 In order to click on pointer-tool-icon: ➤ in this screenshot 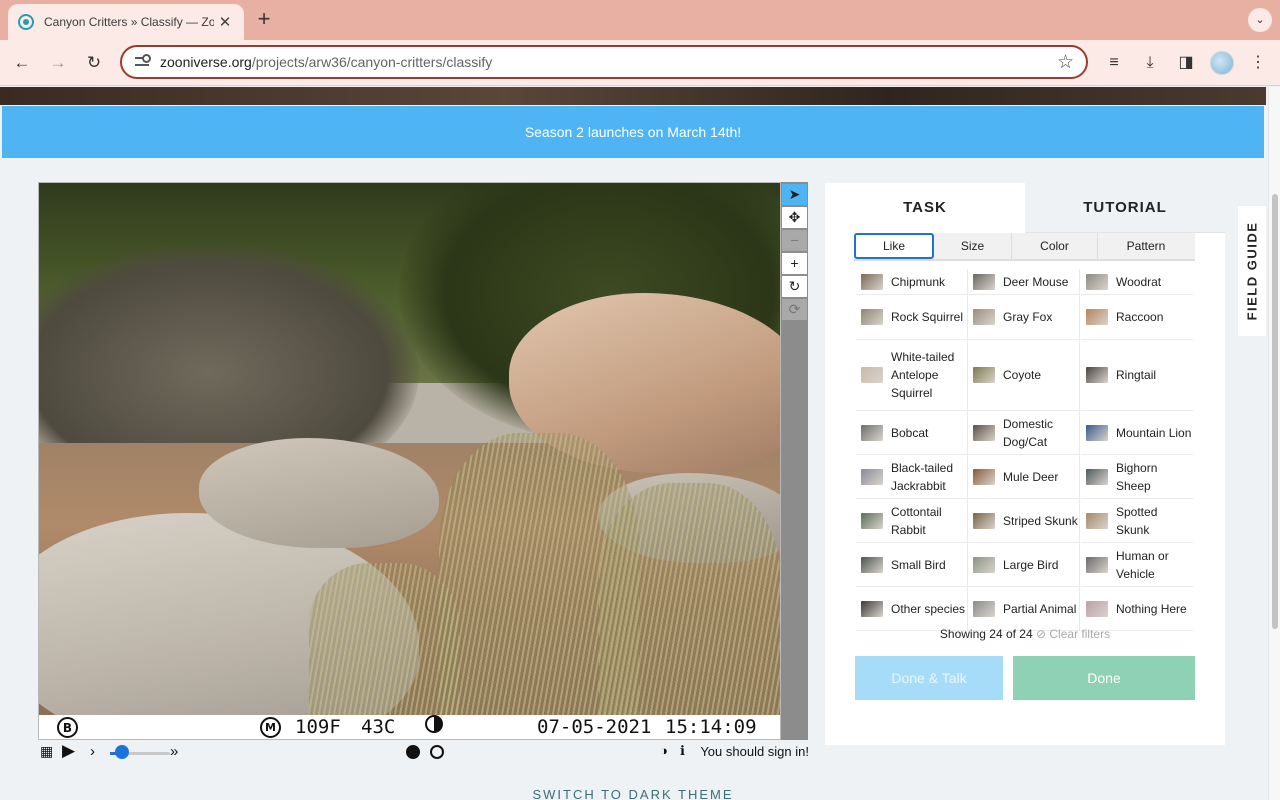, I will do `click(794, 194)`.